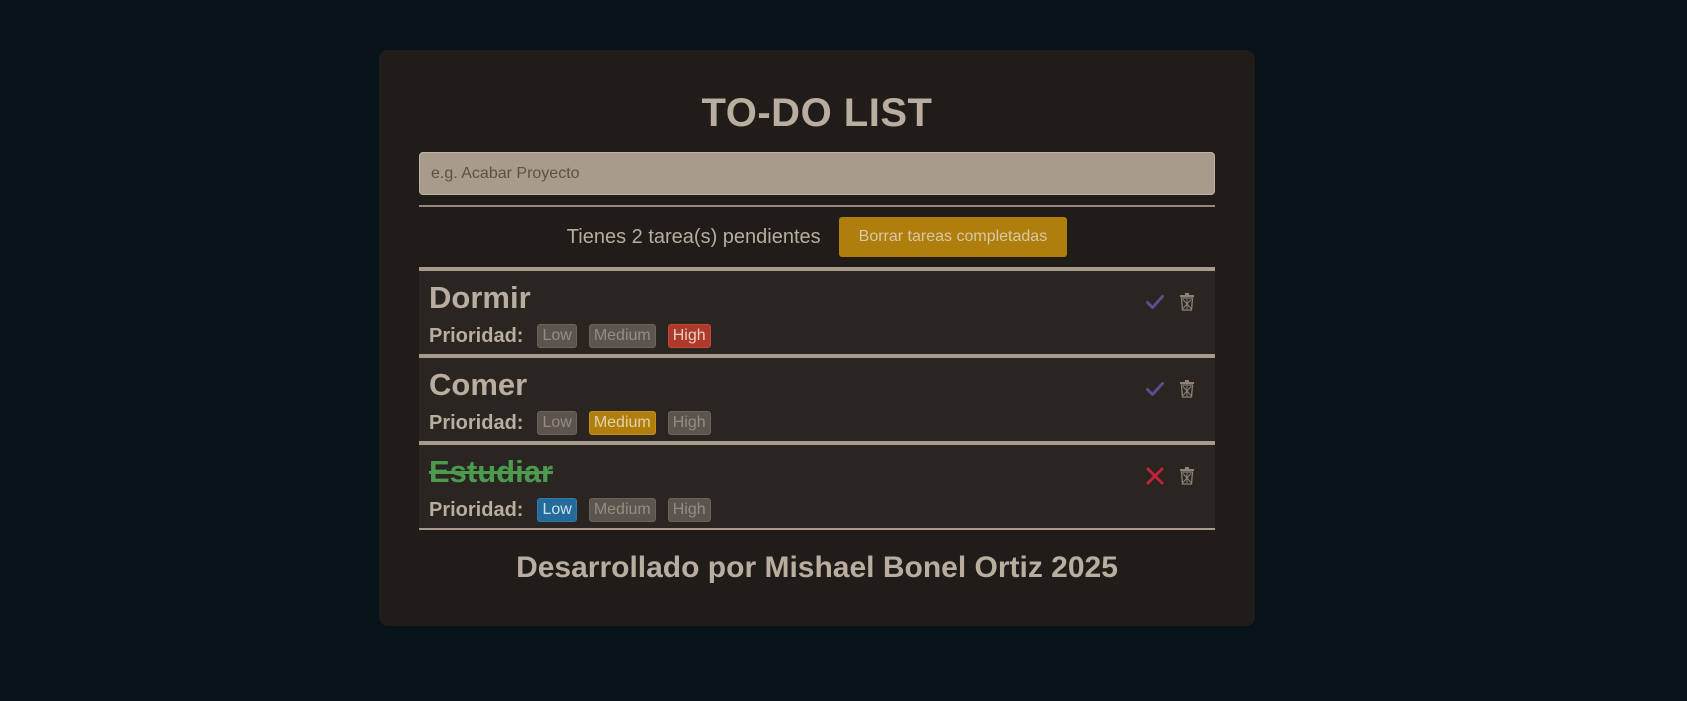 This screenshot has width=1687, height=701. What do you see at coordinates (817, 310) in the screenshot?
I see `task-item: Dormir Prioridad: Low Medium High` at bounding box center [817, 310].